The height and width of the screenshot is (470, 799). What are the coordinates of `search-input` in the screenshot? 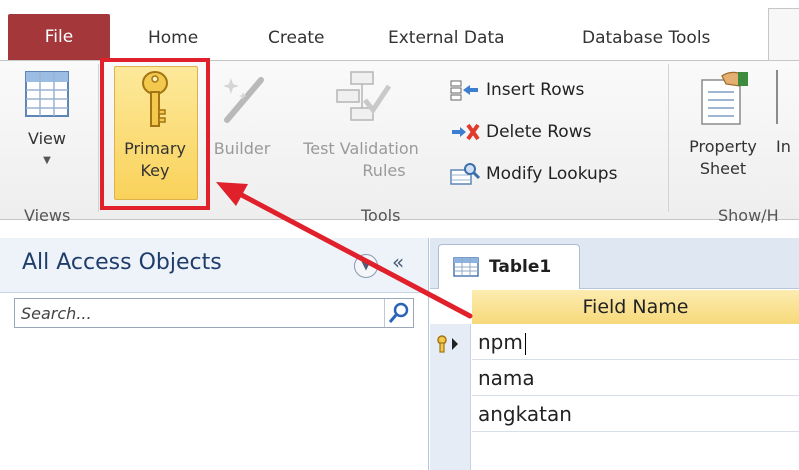 It's located at (201, 313).